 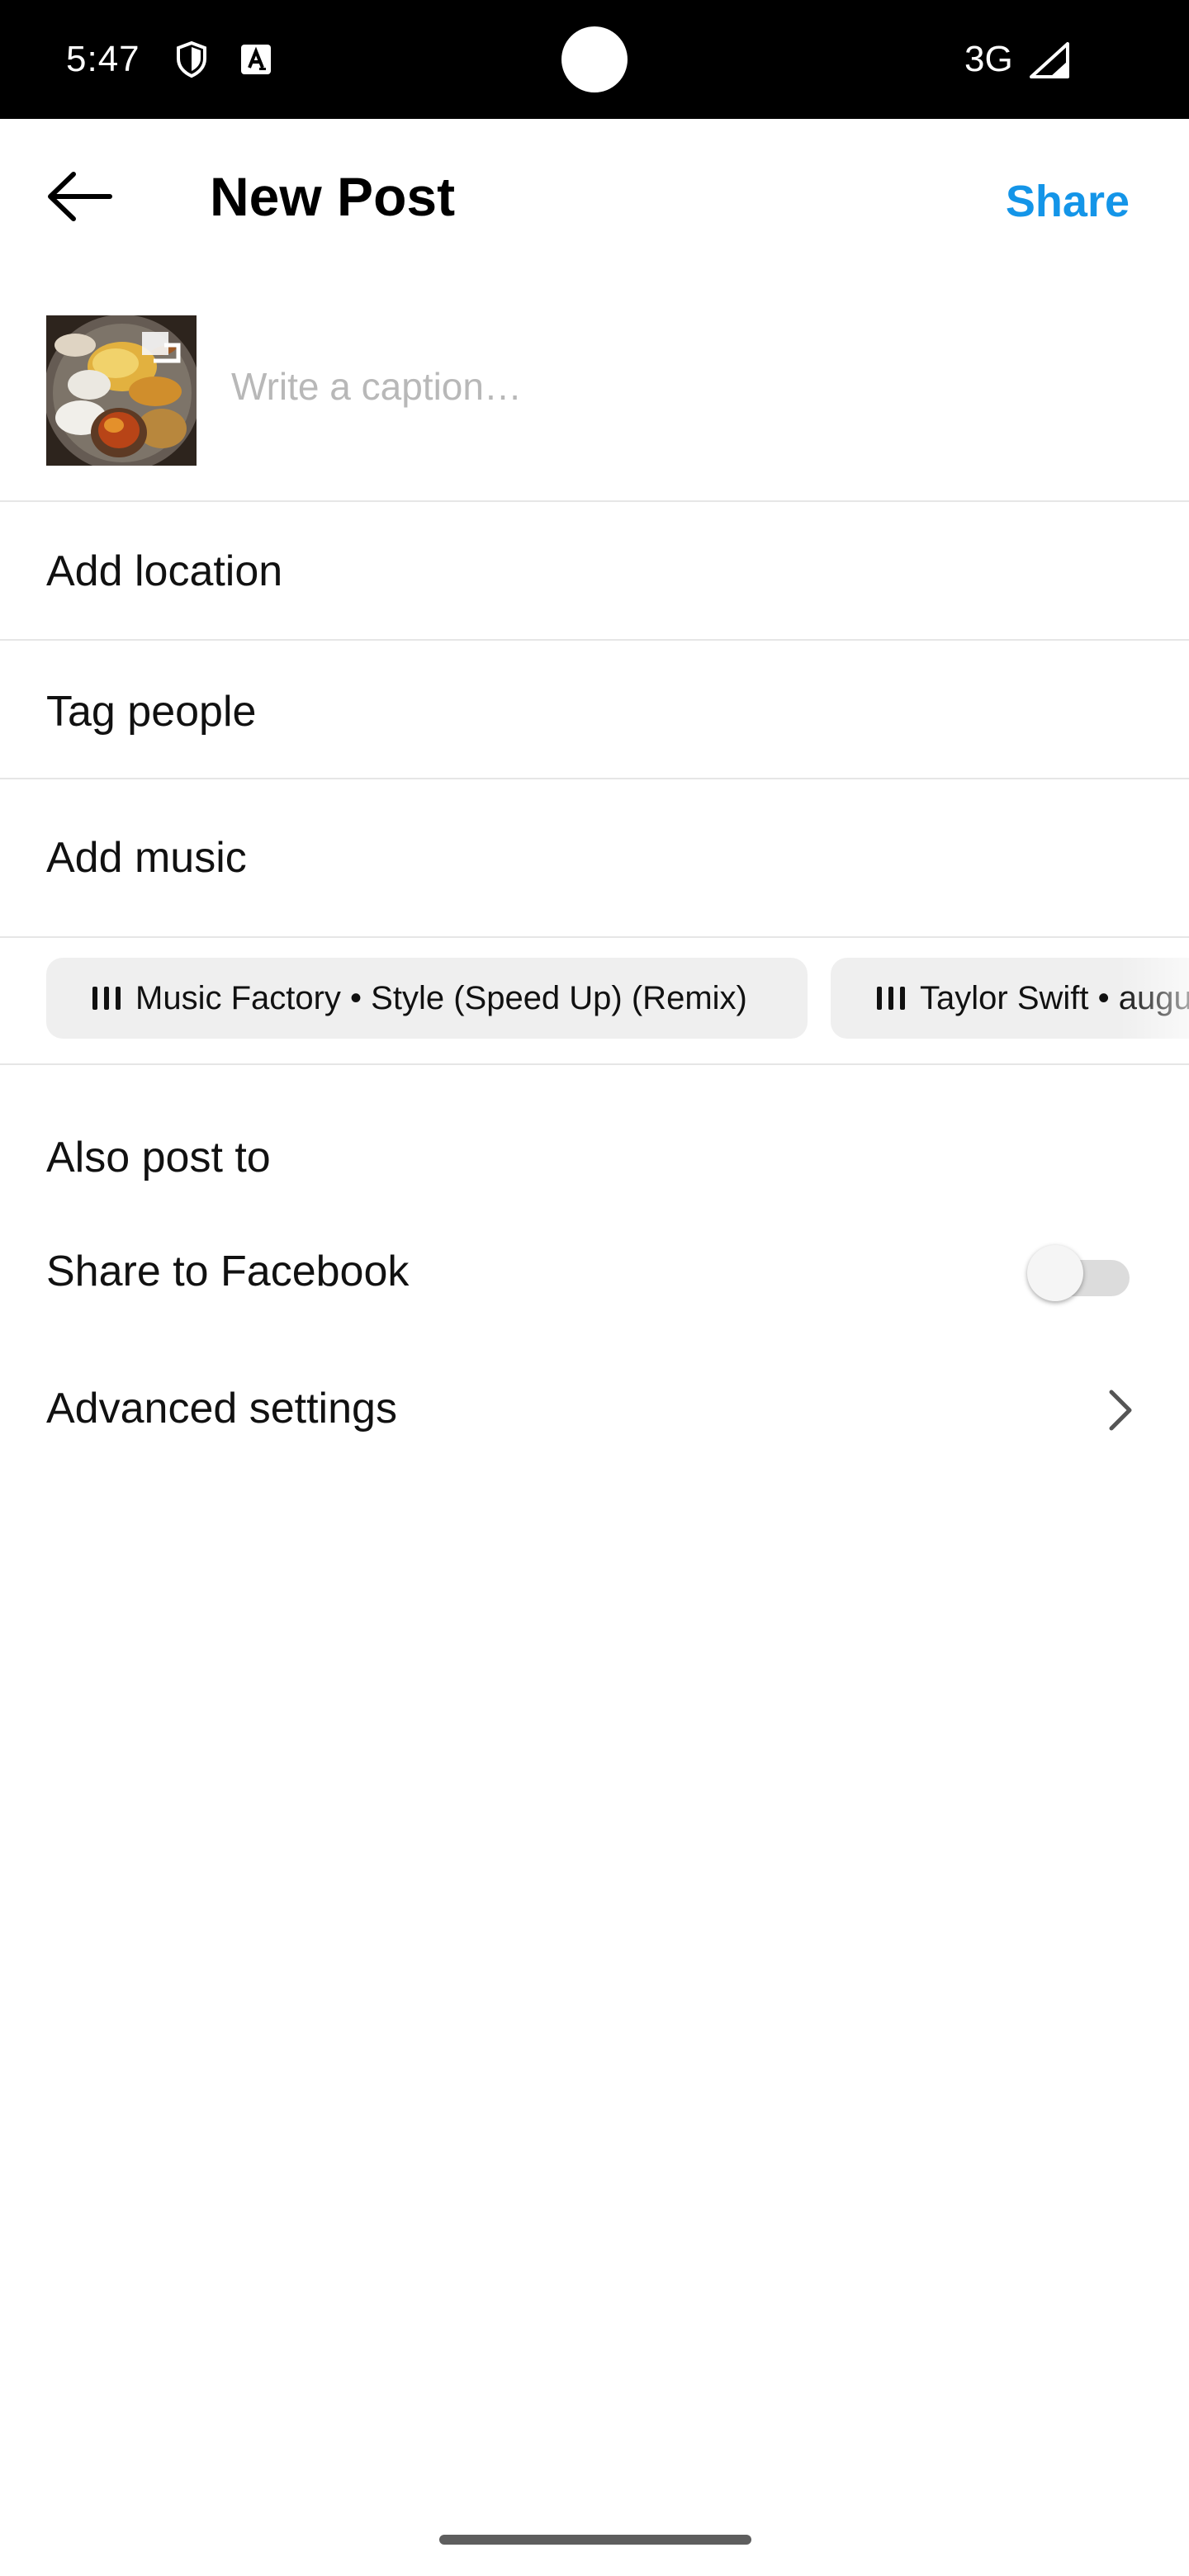 What do you see at coordinates (1049, 60) in the screenshot?
I see `signal-icon` at bounding box center [1049, 60].